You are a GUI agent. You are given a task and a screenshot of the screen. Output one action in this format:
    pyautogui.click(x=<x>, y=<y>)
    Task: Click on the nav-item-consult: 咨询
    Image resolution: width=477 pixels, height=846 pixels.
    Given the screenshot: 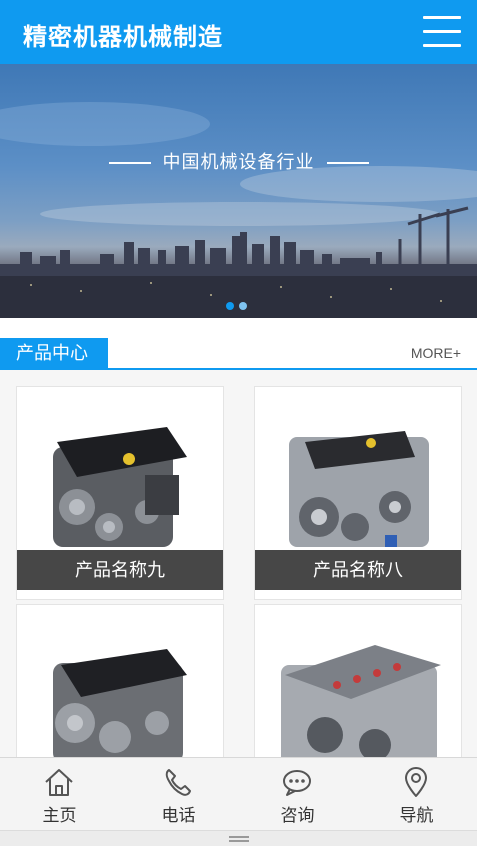 What is the action you would take?
    pyautogui.click(x=297, y=794)
    